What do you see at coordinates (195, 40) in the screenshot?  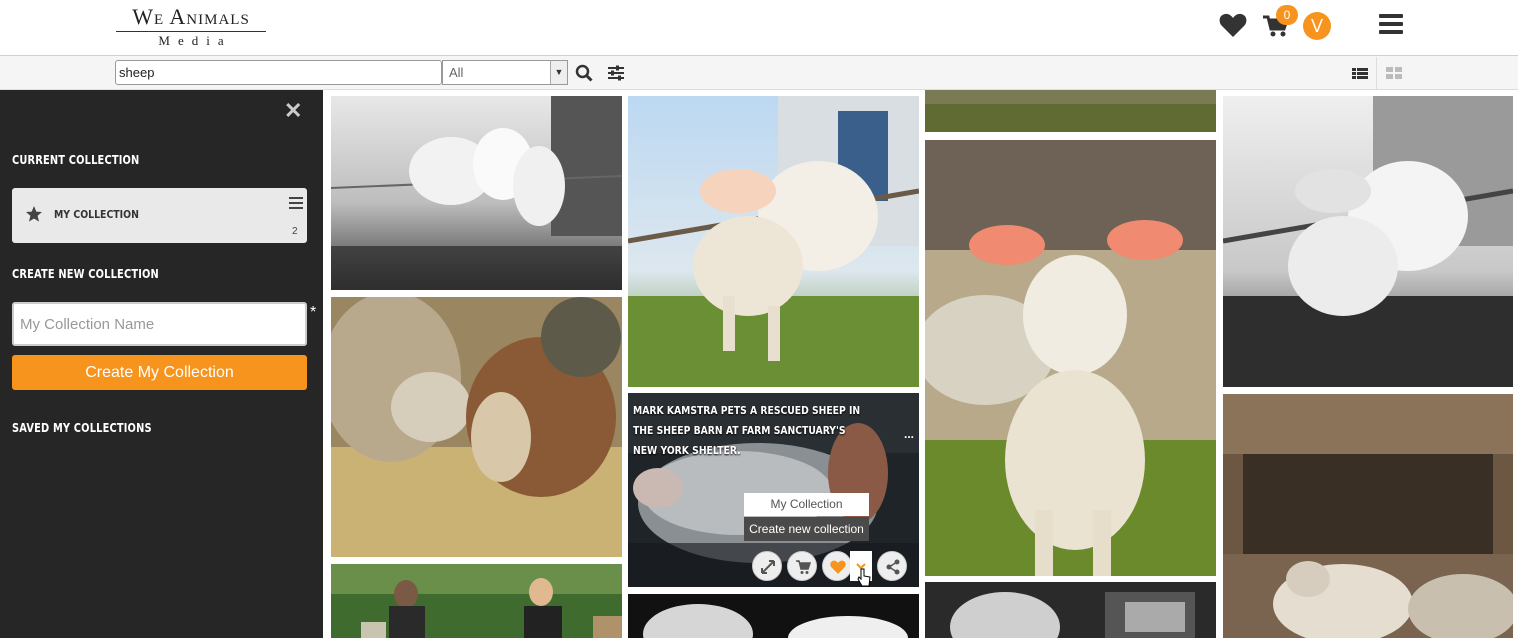 I see `logo-subtitle: Media` at bounding box center [195, 40].